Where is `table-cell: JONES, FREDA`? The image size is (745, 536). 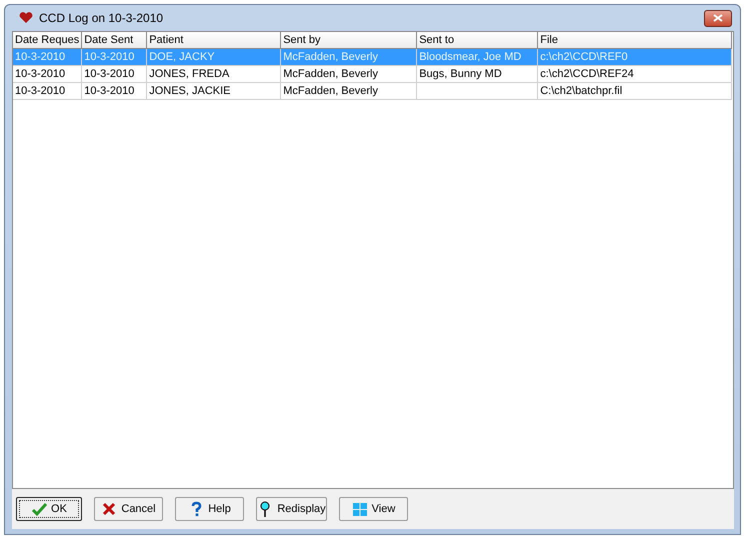 table-cell: JONES, FREDA is located at coordinates (189, 74).